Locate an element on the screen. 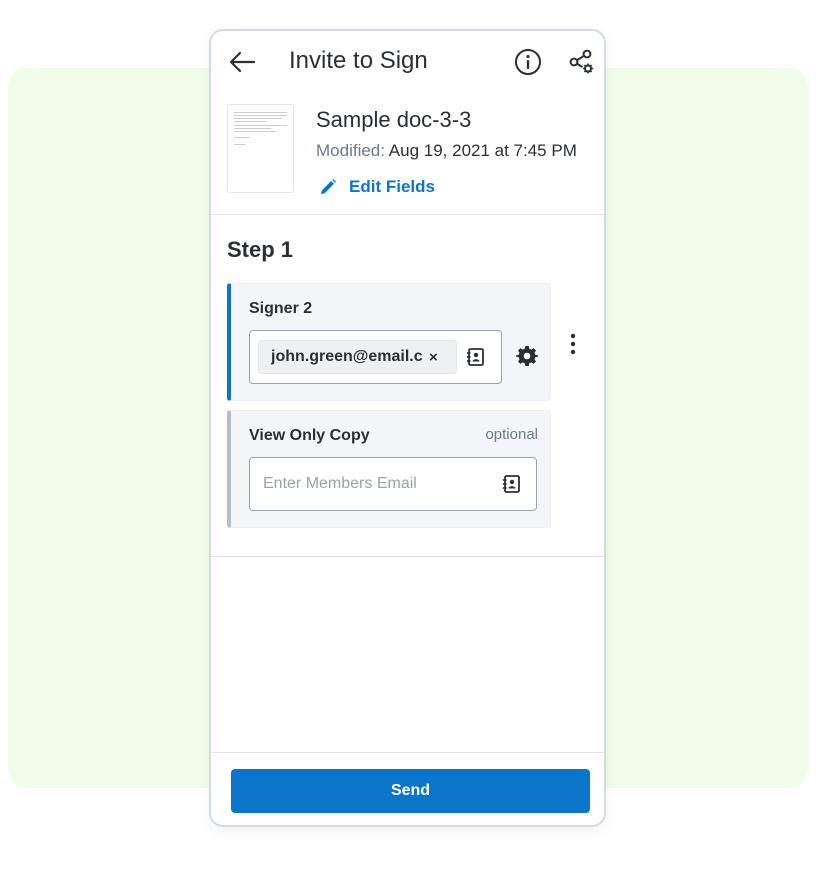  footer-divider is located at coordinates (407, 752).